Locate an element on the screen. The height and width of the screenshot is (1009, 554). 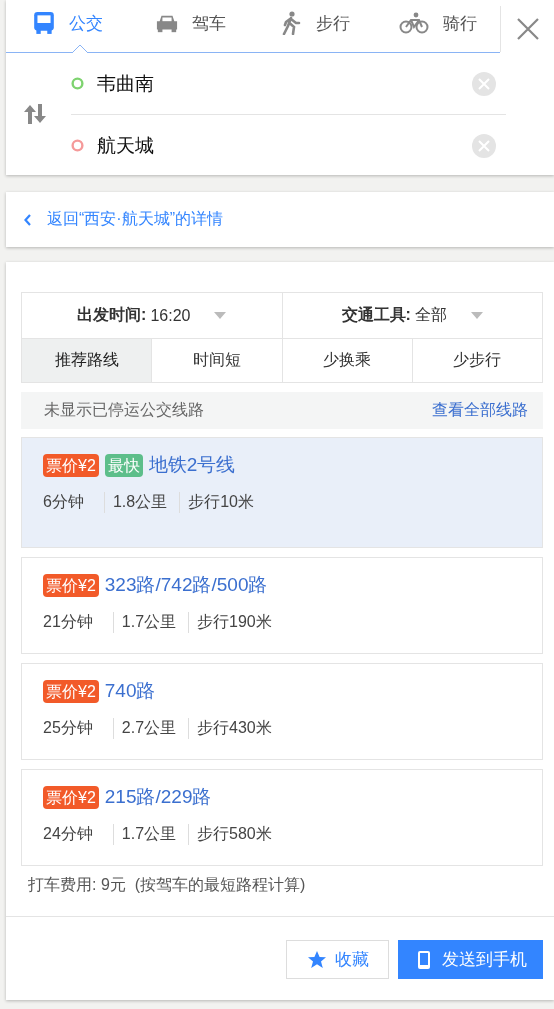
route-card: 票价¥2 最快 地铁2号线 6分钟 1.8公里 步行10米 is located at coordinates (282, 492).